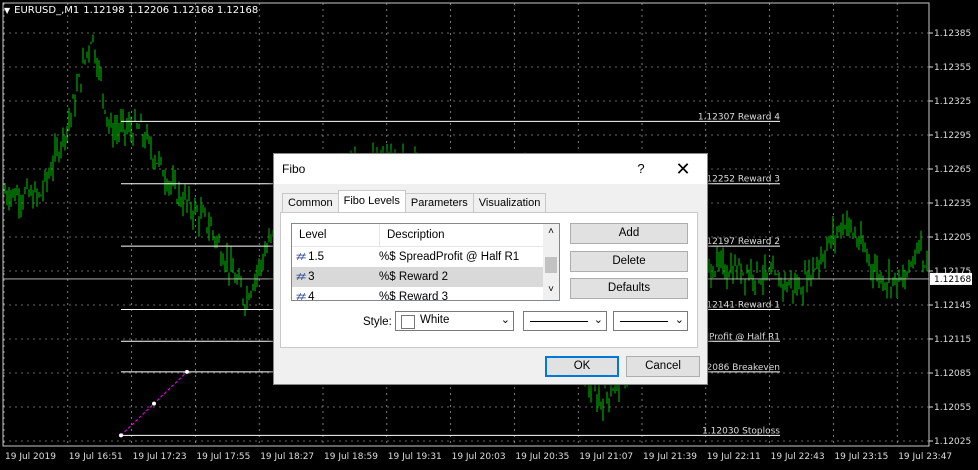  I want to click on time-label: 19 Jul 20:35, so click(542, 457).